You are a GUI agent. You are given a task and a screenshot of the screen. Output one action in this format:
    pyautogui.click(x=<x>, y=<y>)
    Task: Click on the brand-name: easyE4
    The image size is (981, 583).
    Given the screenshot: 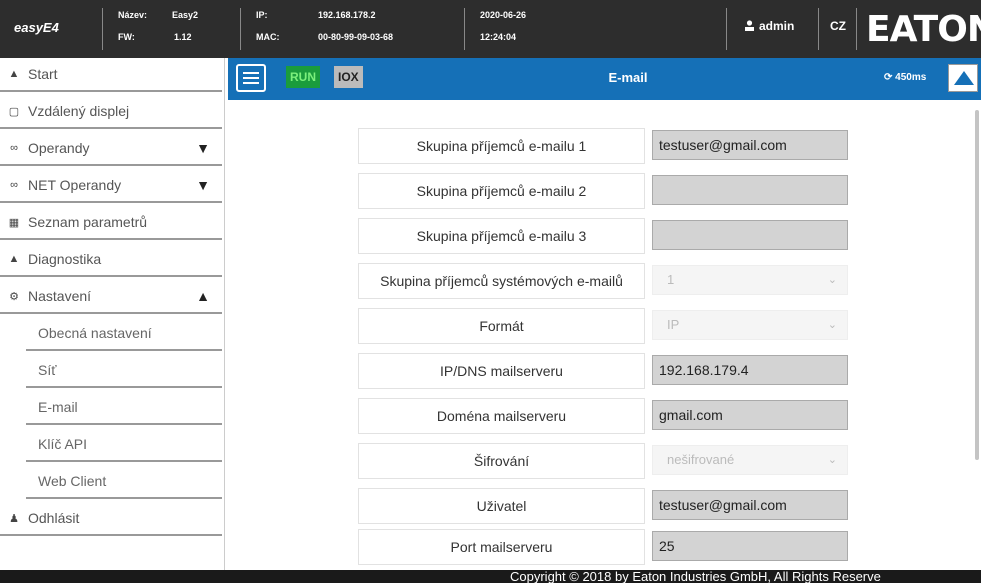 What is the action you would take?
    pyautogui.click(x=36, y=27)
    